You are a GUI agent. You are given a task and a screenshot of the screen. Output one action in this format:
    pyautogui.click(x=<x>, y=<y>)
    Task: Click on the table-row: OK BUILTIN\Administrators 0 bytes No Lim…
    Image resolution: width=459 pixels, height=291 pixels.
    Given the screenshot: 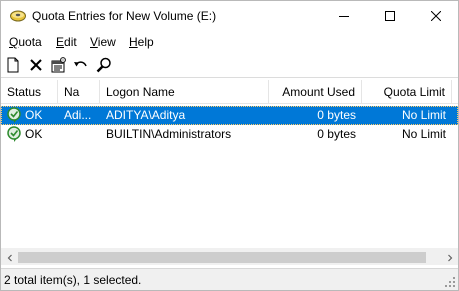 What is the action you would take?
    pyautogui.click(x=229, y=134)
    